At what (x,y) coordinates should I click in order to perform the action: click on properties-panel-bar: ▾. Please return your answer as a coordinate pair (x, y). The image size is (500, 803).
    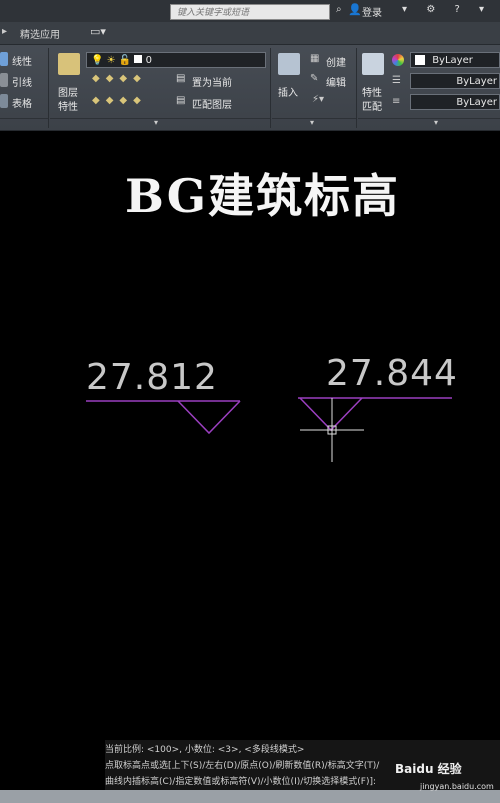
    Looking at the image, I should click on (429, 123).